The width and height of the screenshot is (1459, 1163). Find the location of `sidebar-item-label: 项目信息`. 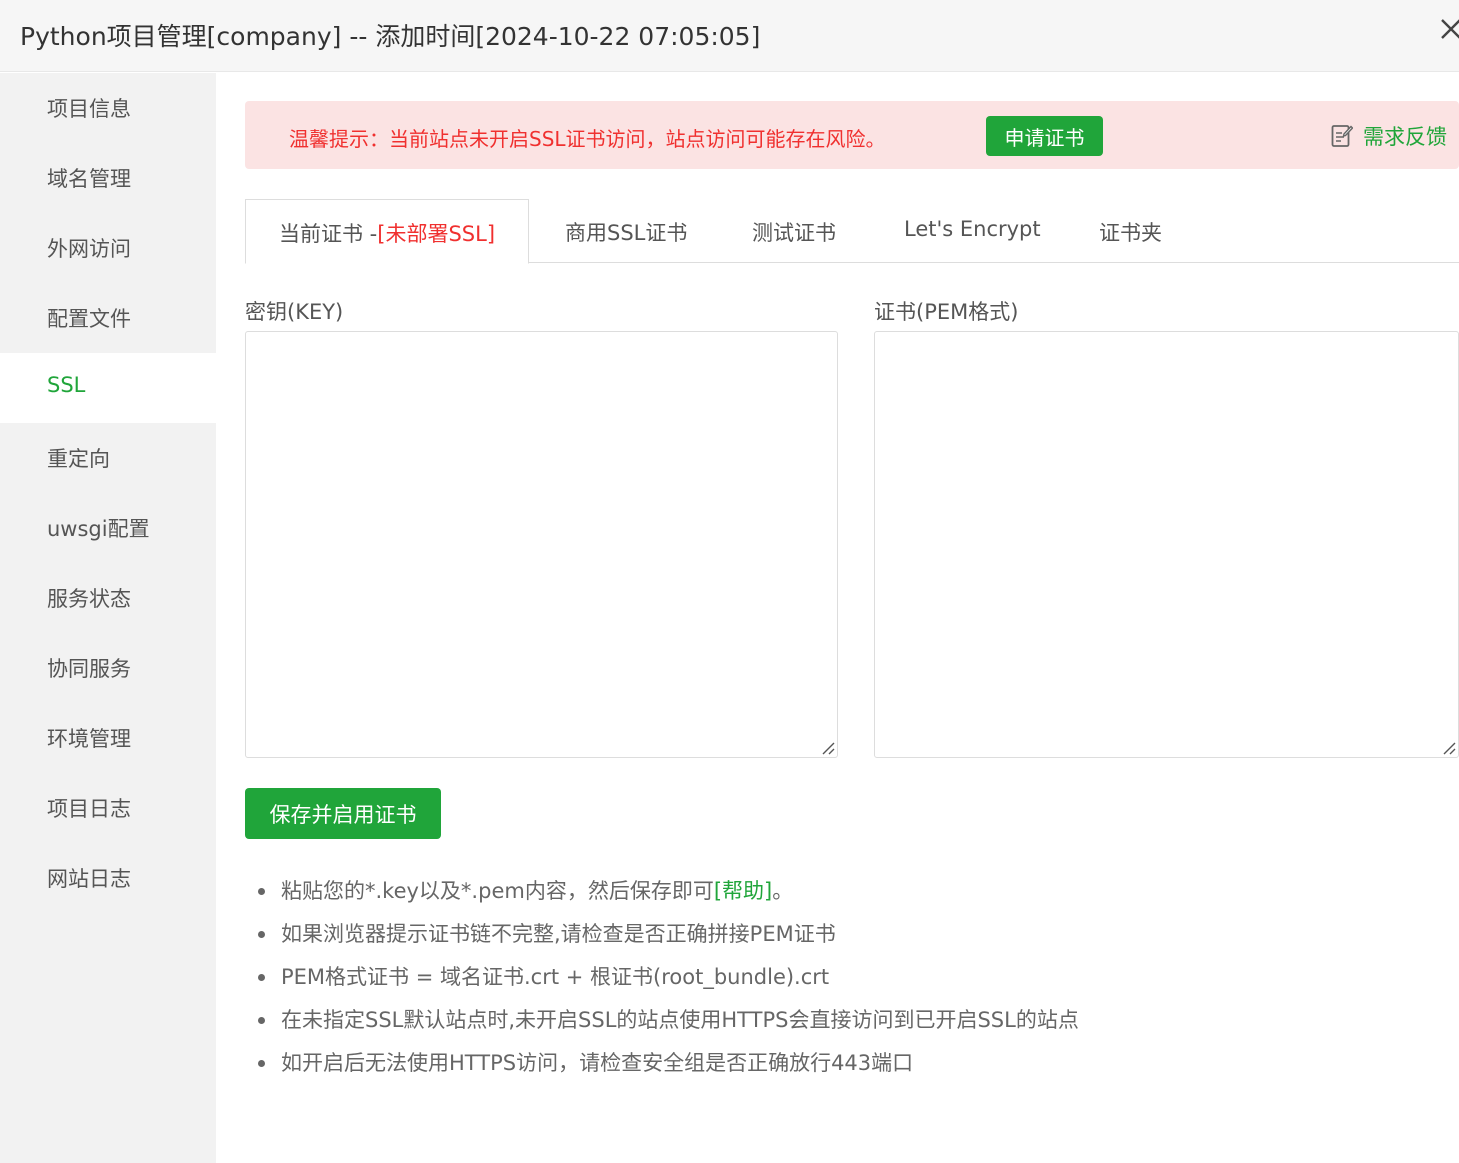

sidebar-item-label: 项目信息 is located at coordinates (89, 109).